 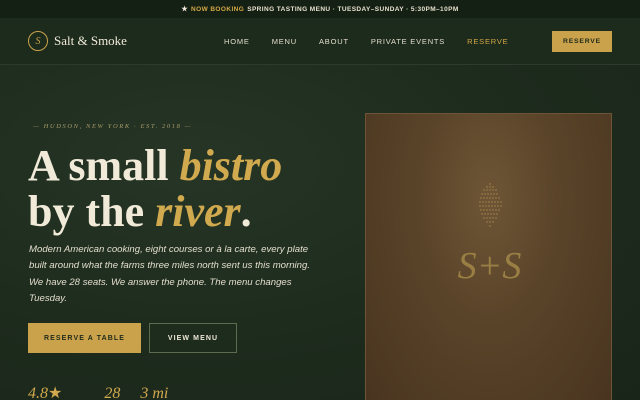 What do you see at coordinates (84, 338) in the screenshot?
I see `reserve-table-button: RESERVE A TABLE` at bounding box center [84, 338].